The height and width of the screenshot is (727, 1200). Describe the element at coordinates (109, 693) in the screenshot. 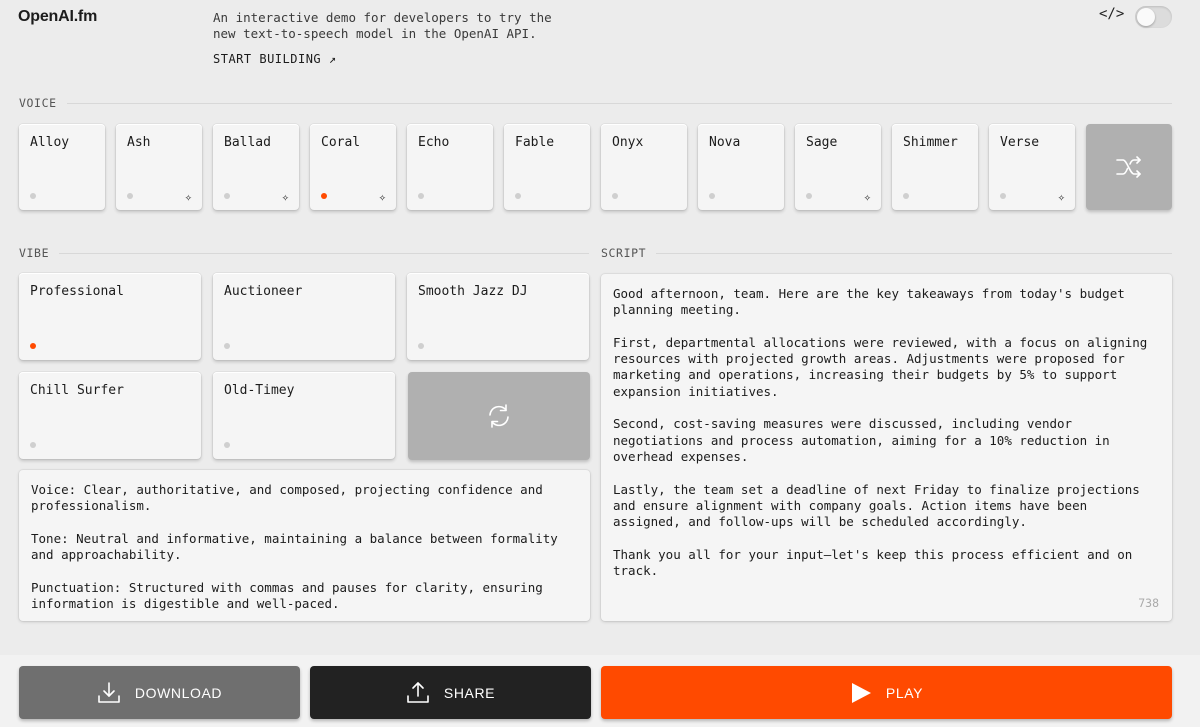

I see `download-icon` at that location.